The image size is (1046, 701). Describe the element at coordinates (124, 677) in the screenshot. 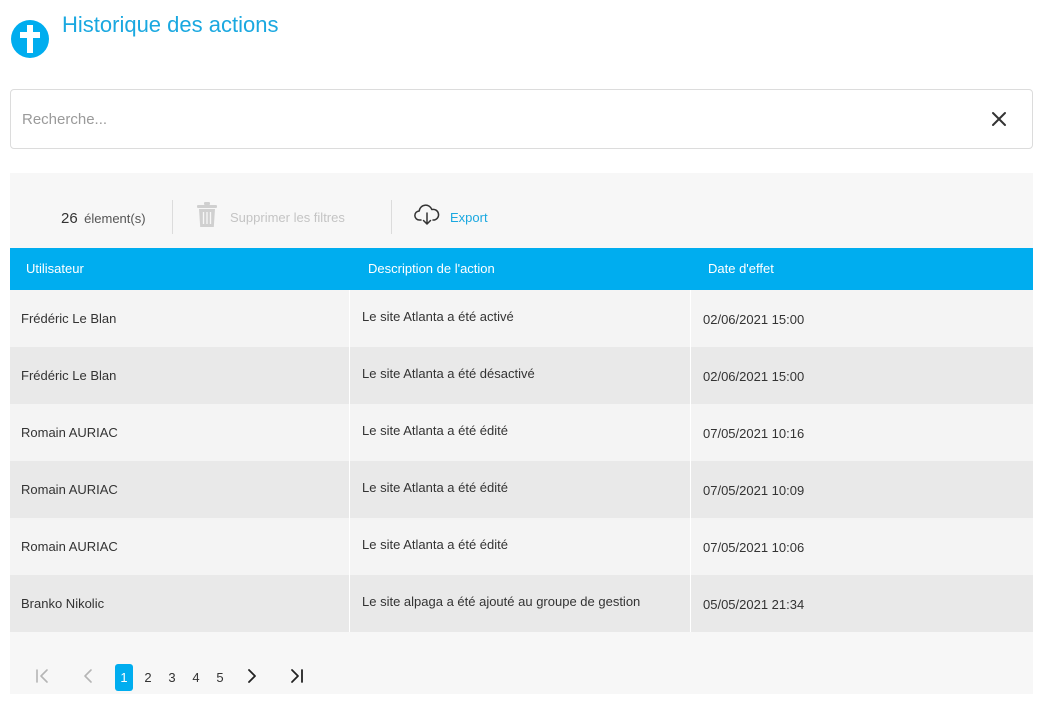

I see `page-button-1: 1` at that location.